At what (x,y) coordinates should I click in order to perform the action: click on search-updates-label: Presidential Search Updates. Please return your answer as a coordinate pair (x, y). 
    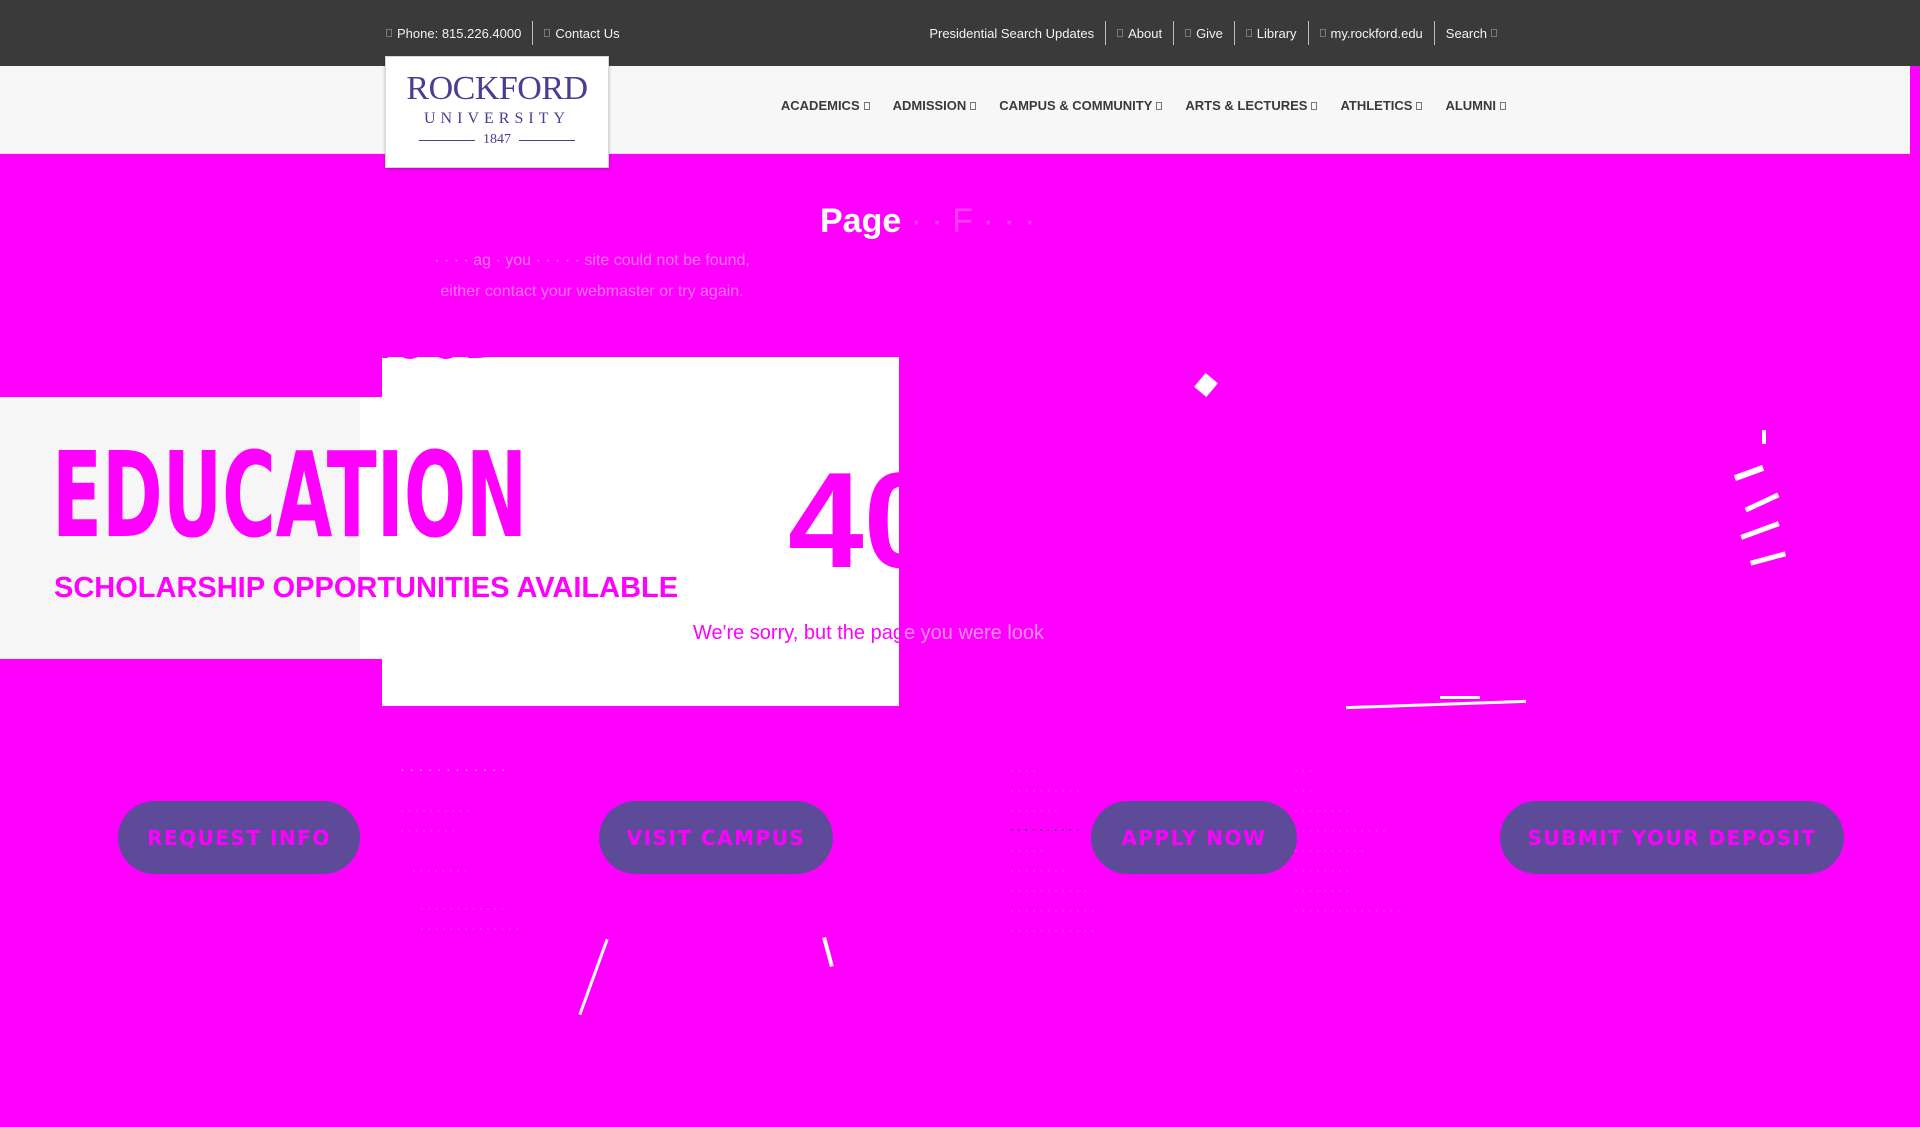
    Looking at the image, I should click on (1012, 33).